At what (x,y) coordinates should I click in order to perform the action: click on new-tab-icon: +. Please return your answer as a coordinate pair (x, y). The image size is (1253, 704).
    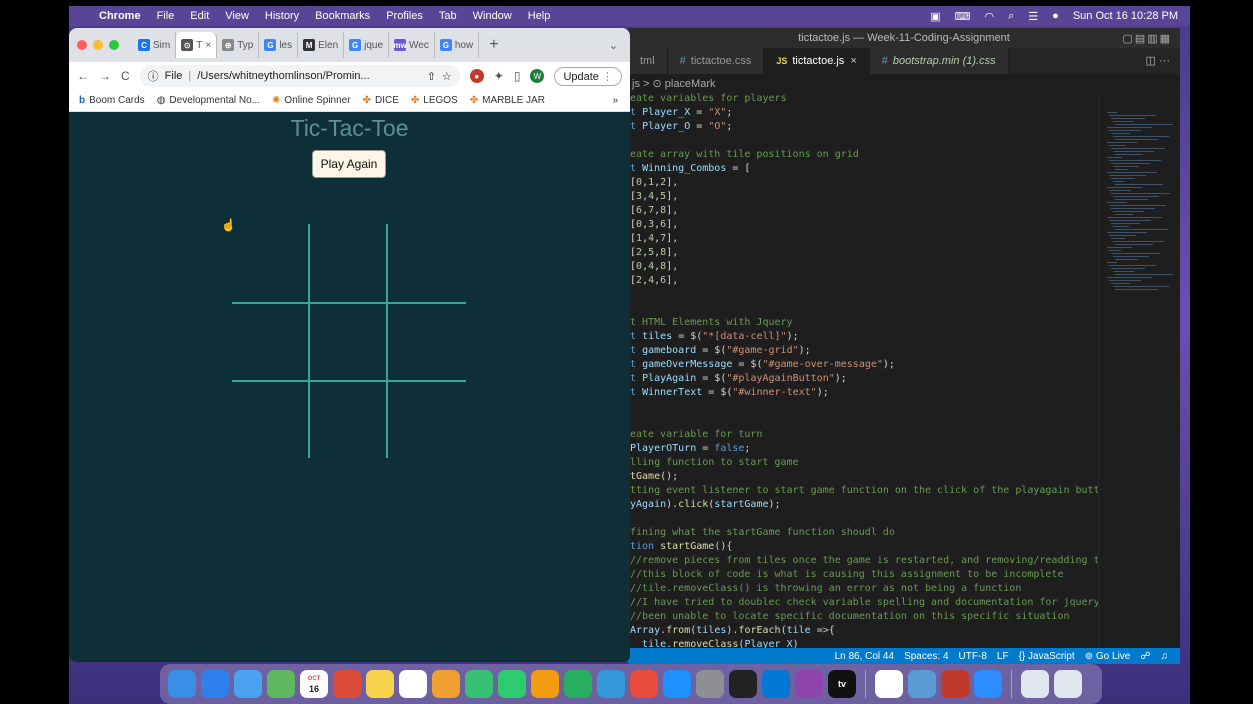
    Looking at the image, I should click on (493, 45).